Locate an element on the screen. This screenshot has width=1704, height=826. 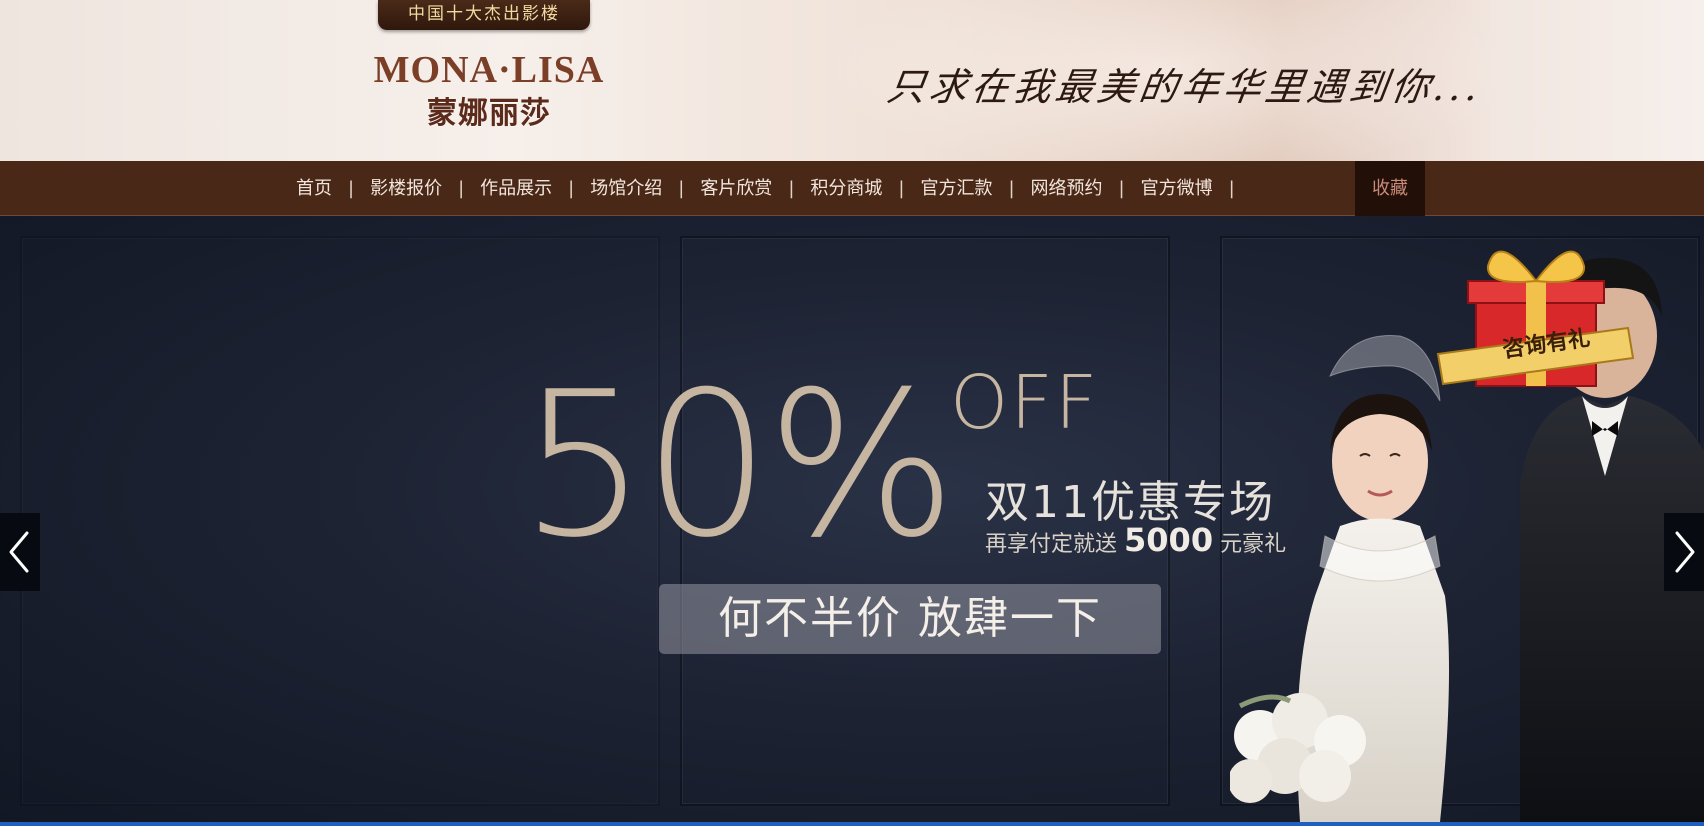
next-slide-button is located at coordinates (1684, 552).